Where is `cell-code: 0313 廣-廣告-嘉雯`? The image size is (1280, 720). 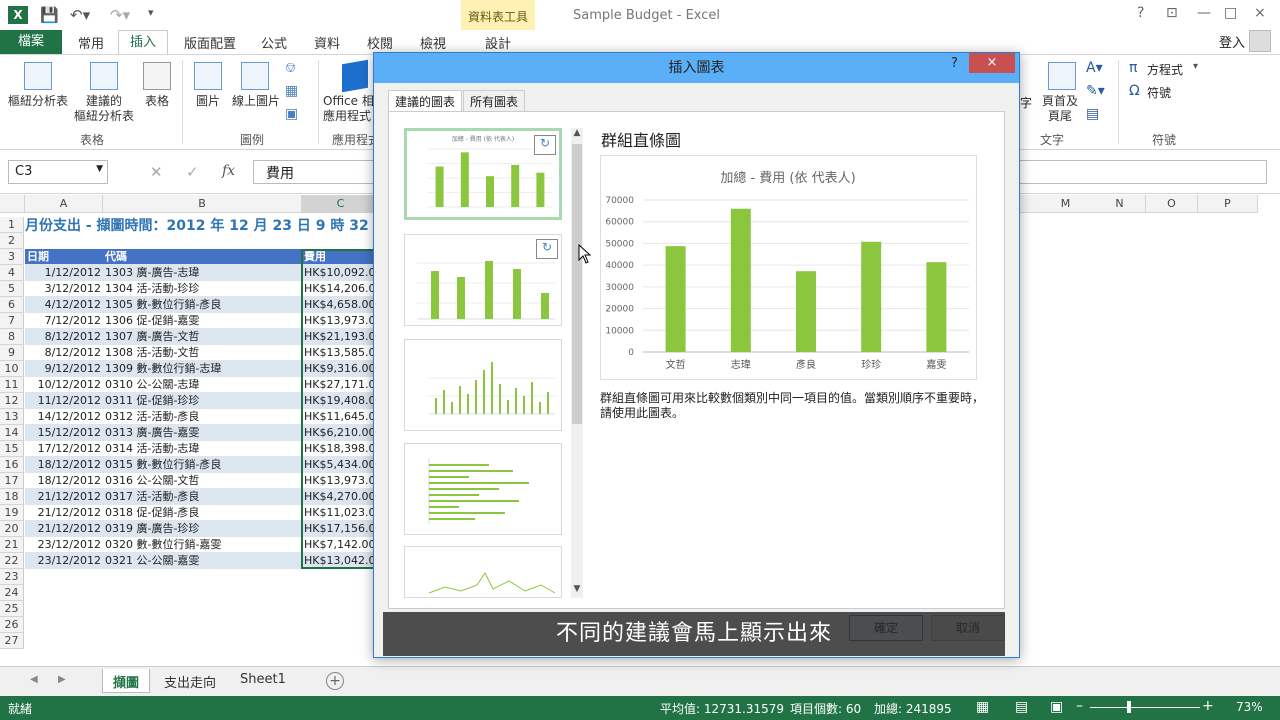
cell-code: 0313 廣-廣告-嘉雯 is located at coordinates (202, 433).